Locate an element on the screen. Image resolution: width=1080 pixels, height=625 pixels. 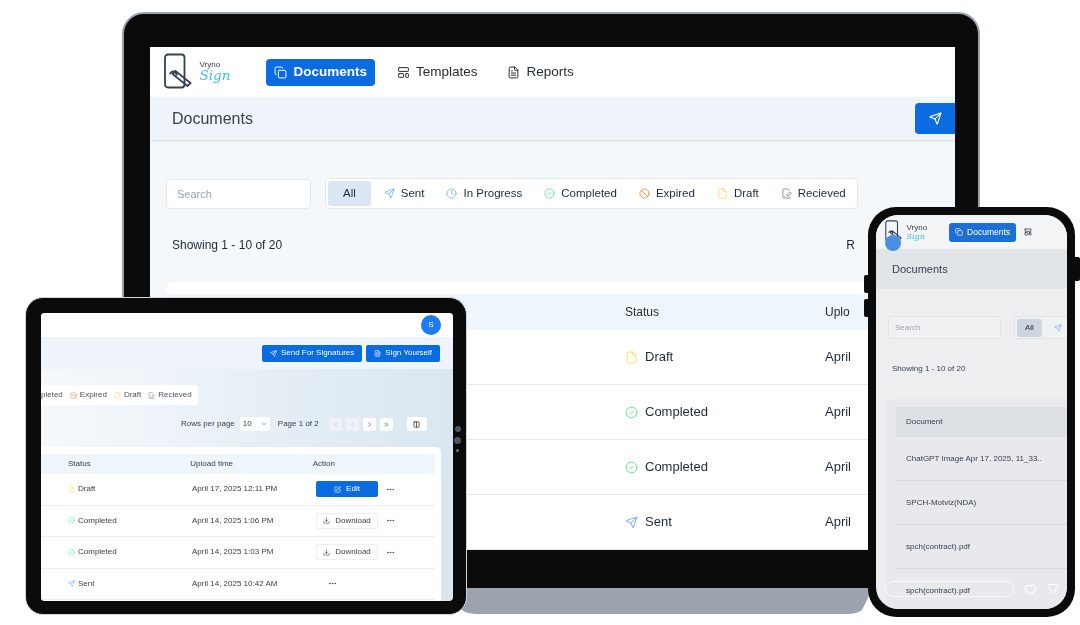
upload-time: April 14, 2025 1:03 PM is located at coordinates (233, 552).